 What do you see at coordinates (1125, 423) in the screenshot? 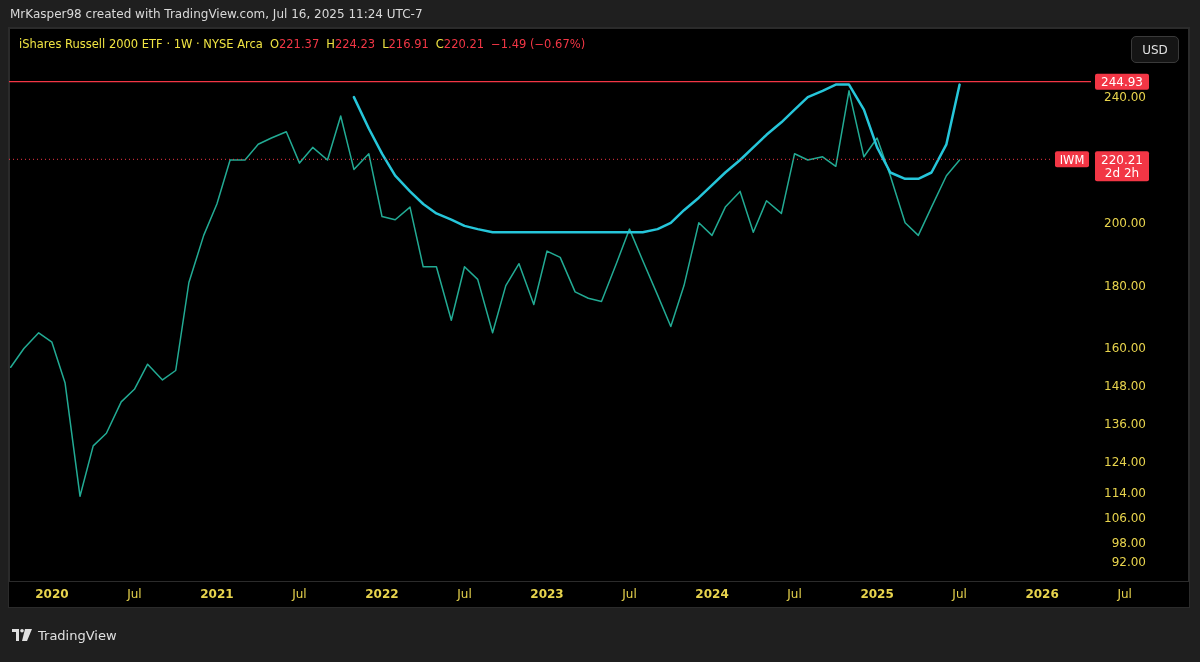
I see `axis-label: 136.00` at bounding box center [1125, 423].